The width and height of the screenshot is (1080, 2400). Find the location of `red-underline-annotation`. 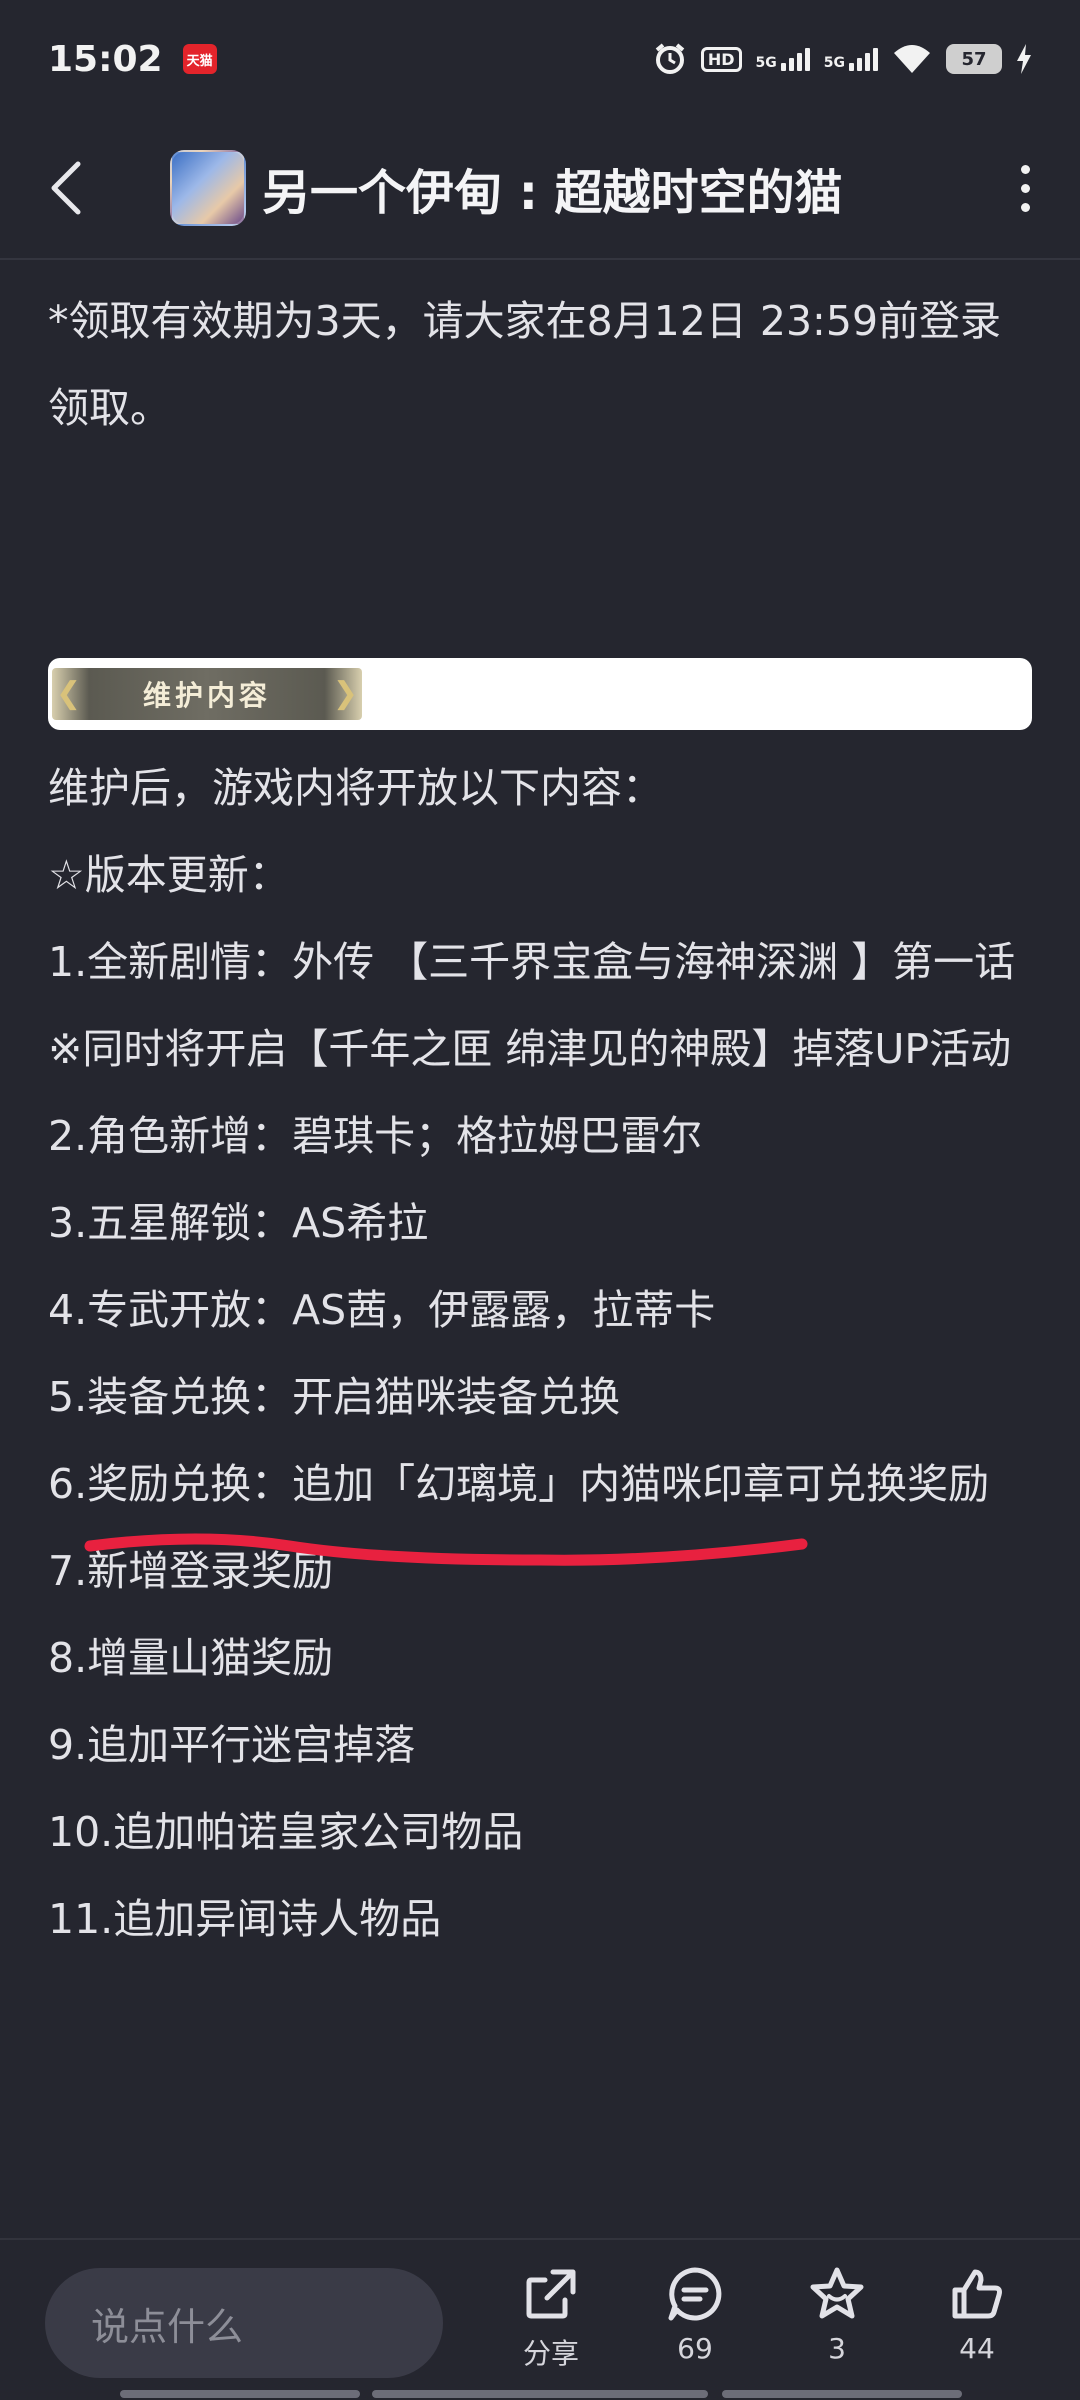

red-underline-annotation is located at coordinates (446, 1549).